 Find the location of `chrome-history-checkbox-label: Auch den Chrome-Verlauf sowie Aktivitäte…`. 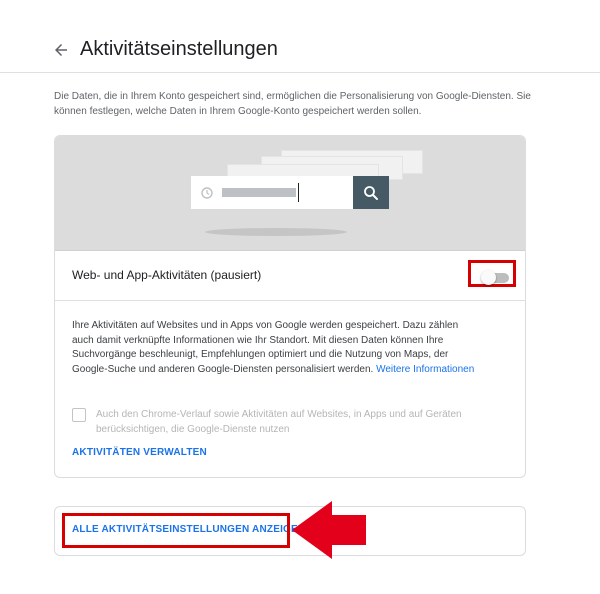

chrome-history-checkbox-label: Auch den Chrome-Verlauf sowie Aktivitäte… is located at coordinates (279, 422).